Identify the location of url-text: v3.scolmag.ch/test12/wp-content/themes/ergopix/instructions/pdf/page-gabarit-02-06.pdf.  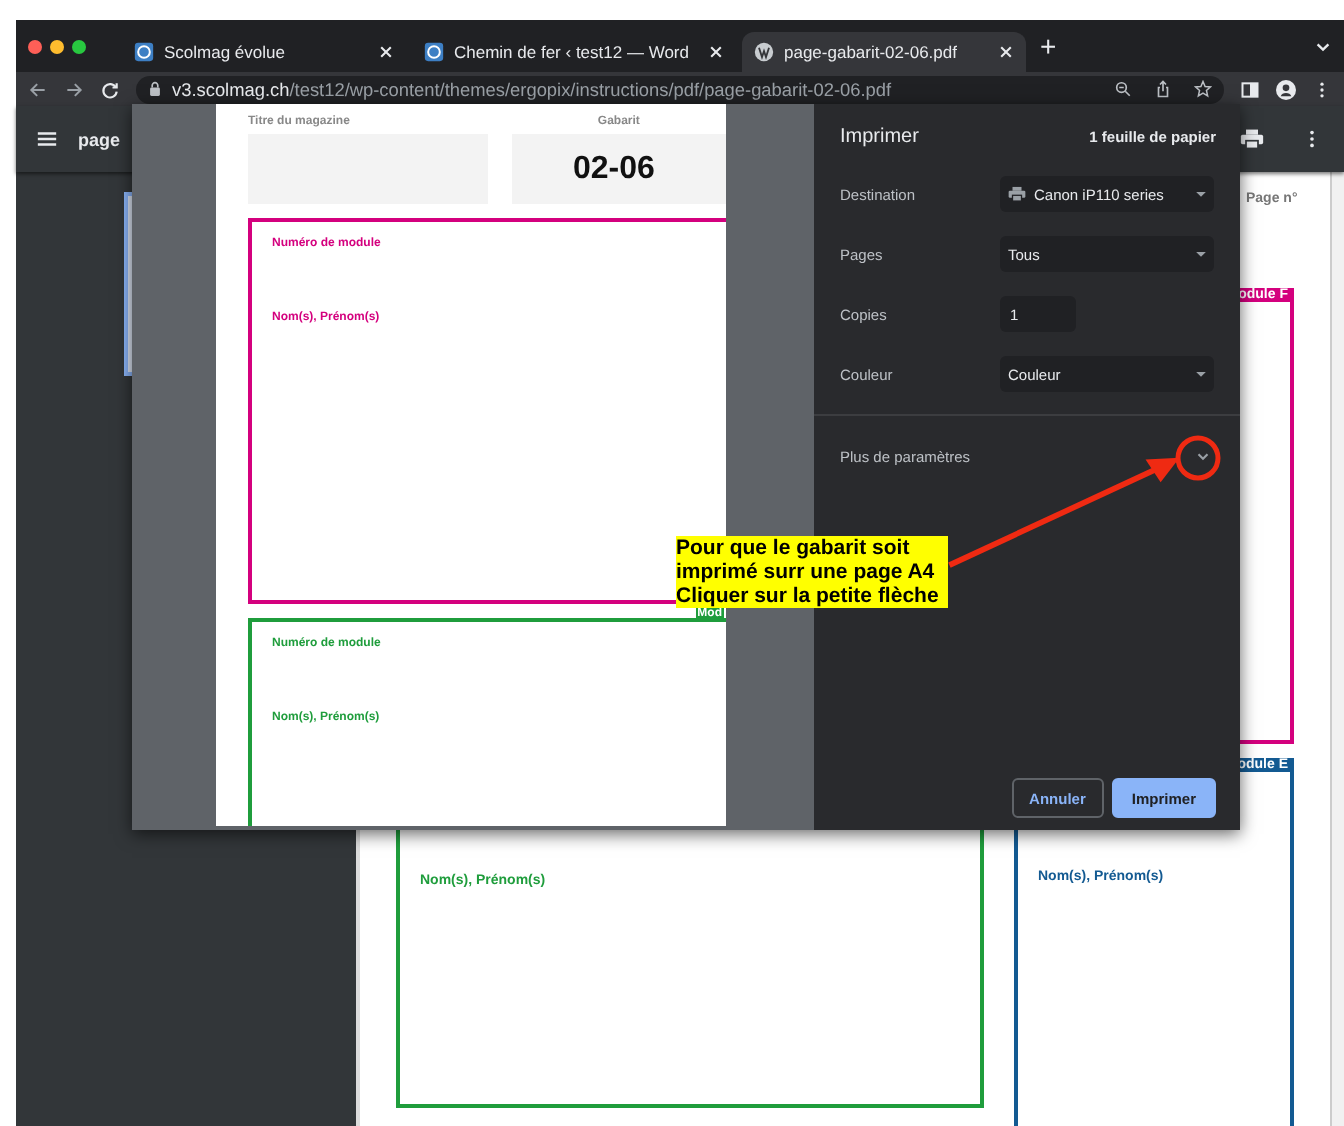
(533, 89).